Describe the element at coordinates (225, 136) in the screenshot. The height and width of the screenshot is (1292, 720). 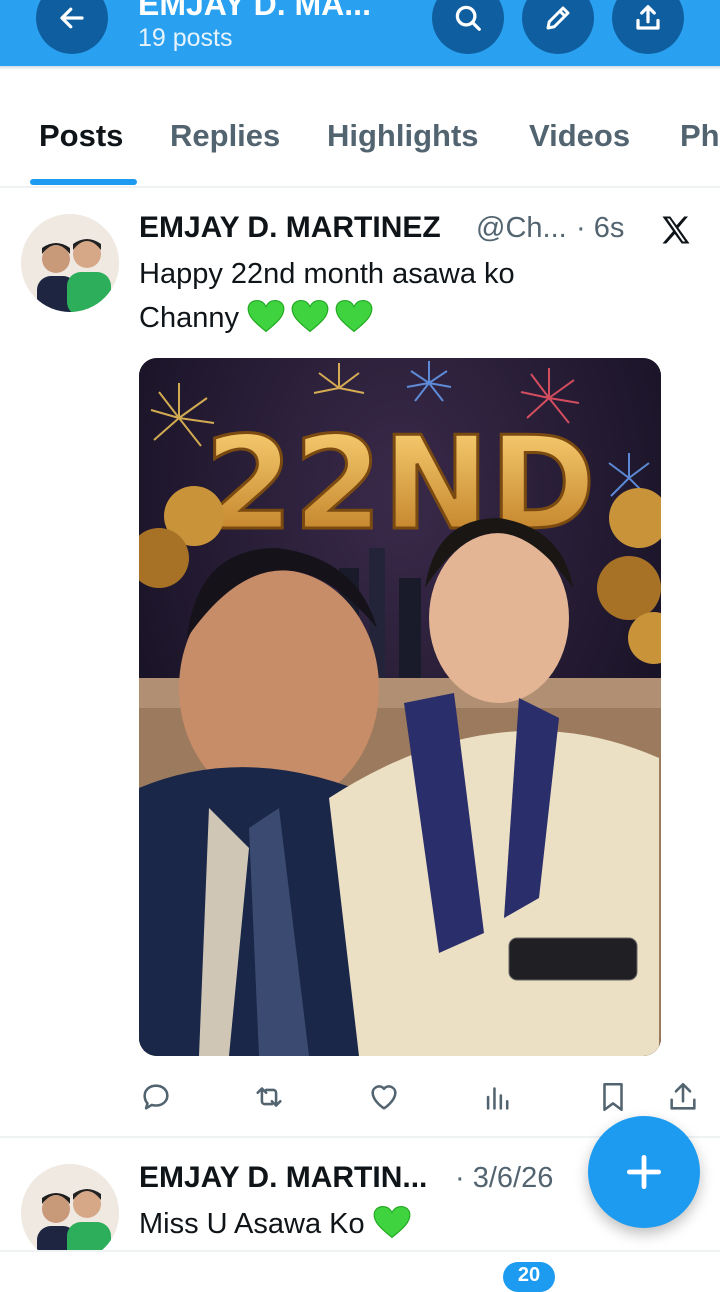
I see `tab-replies: Replies` at that location.